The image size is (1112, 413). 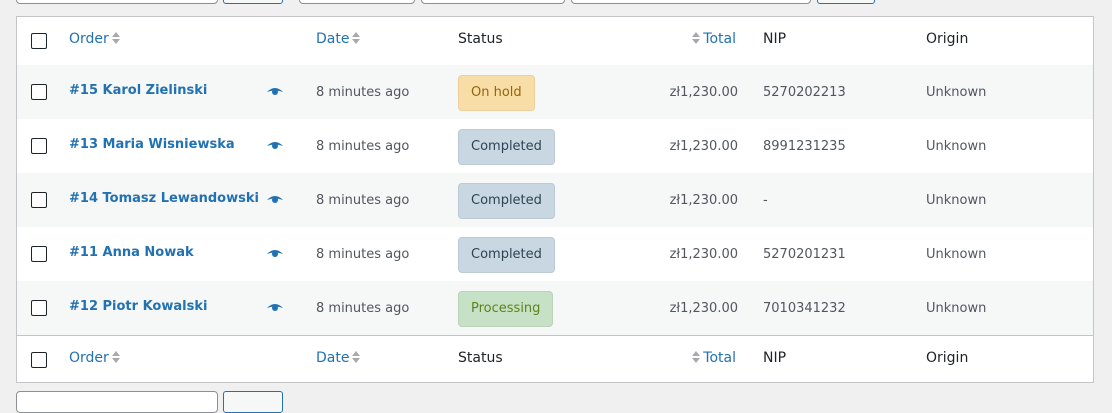 What do you see at coordinates (775, 358) in the screenshot?
I see `nip-column-footer: NIP` at bounding box center [775, 358].